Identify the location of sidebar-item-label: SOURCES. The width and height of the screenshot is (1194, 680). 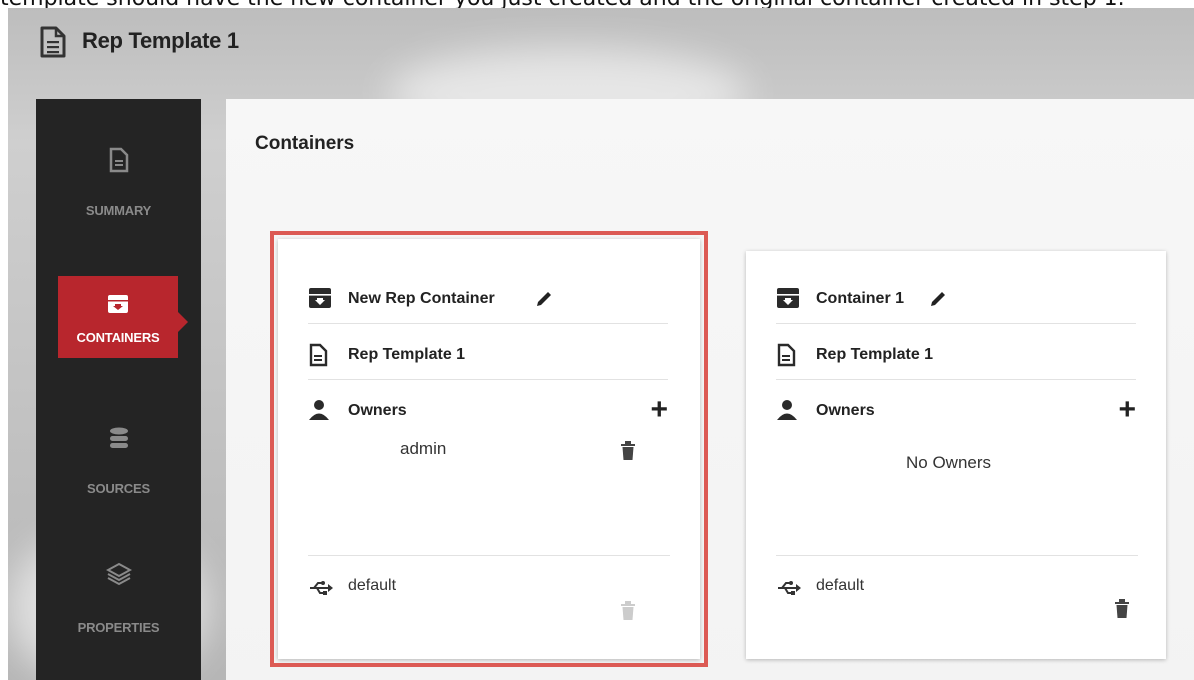
(118, 488).